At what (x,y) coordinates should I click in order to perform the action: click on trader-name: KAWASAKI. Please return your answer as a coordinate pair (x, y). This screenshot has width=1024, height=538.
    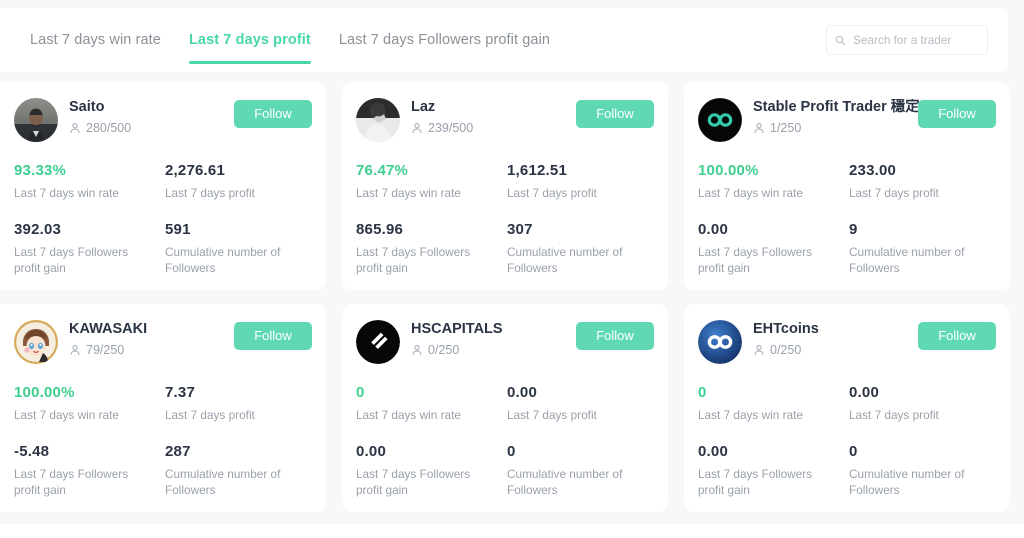
    Looking at the image, I should click on (108, 329).